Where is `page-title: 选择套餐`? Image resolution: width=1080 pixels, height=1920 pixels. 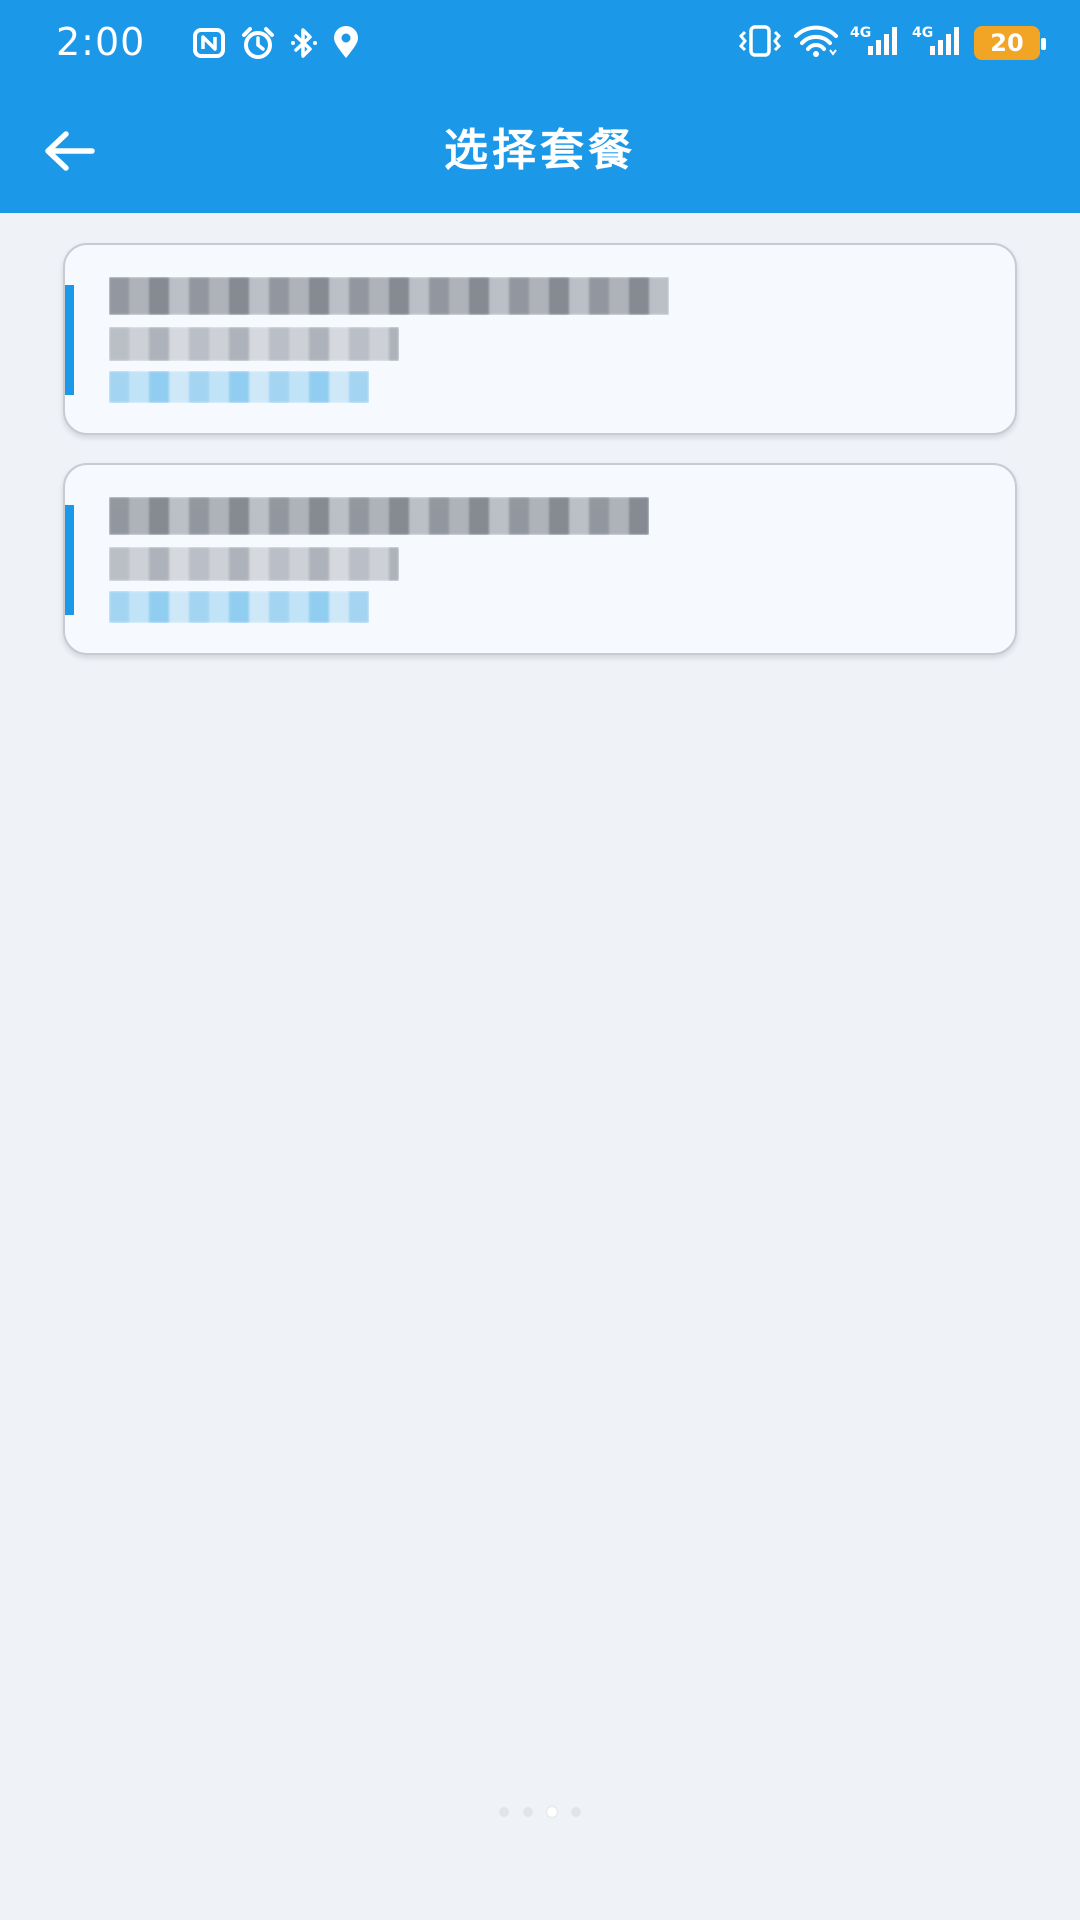
page-title: 选择套餐 is located at coordinates (540, 150).